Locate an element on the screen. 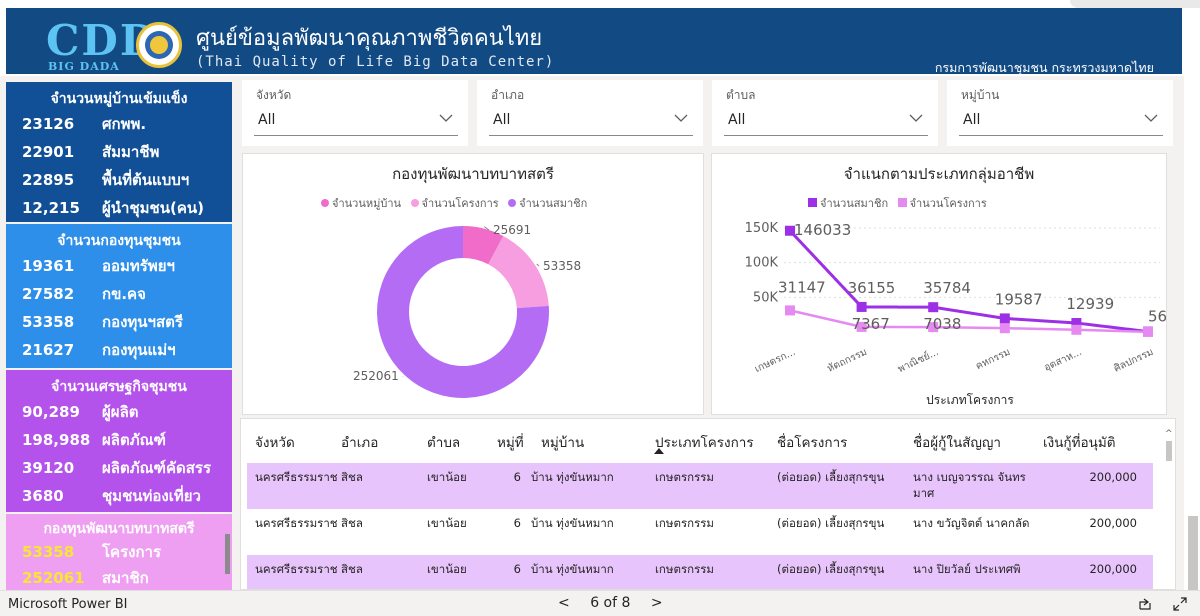  top-tab-pill is located at coordinates (1135, 4).